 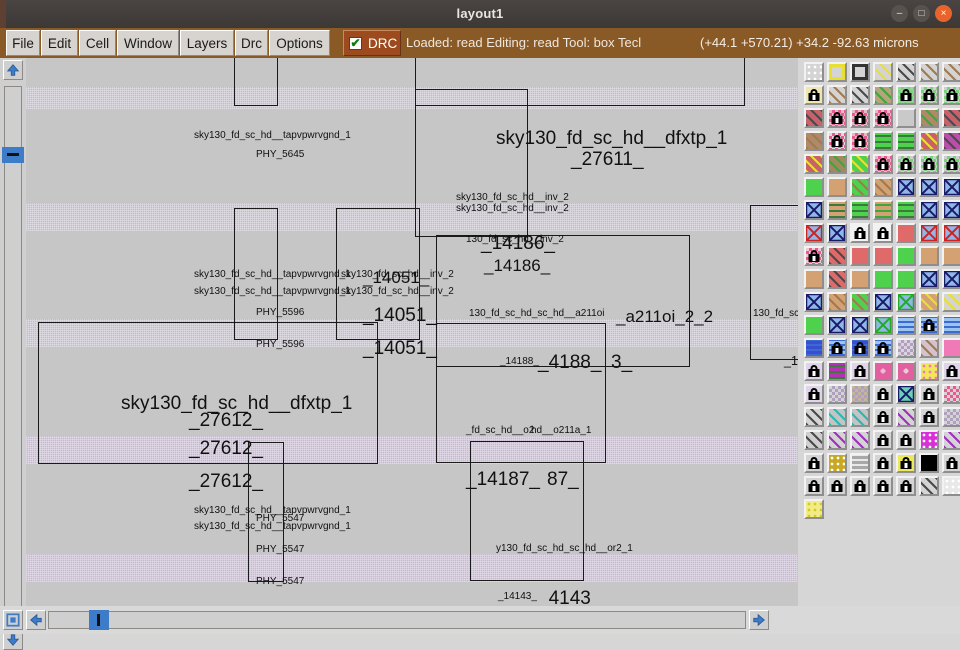 What do you see at coordinates (23, 43) in the screenshot?
I see `menu-item-file: File` at bounding box center [23, 43].